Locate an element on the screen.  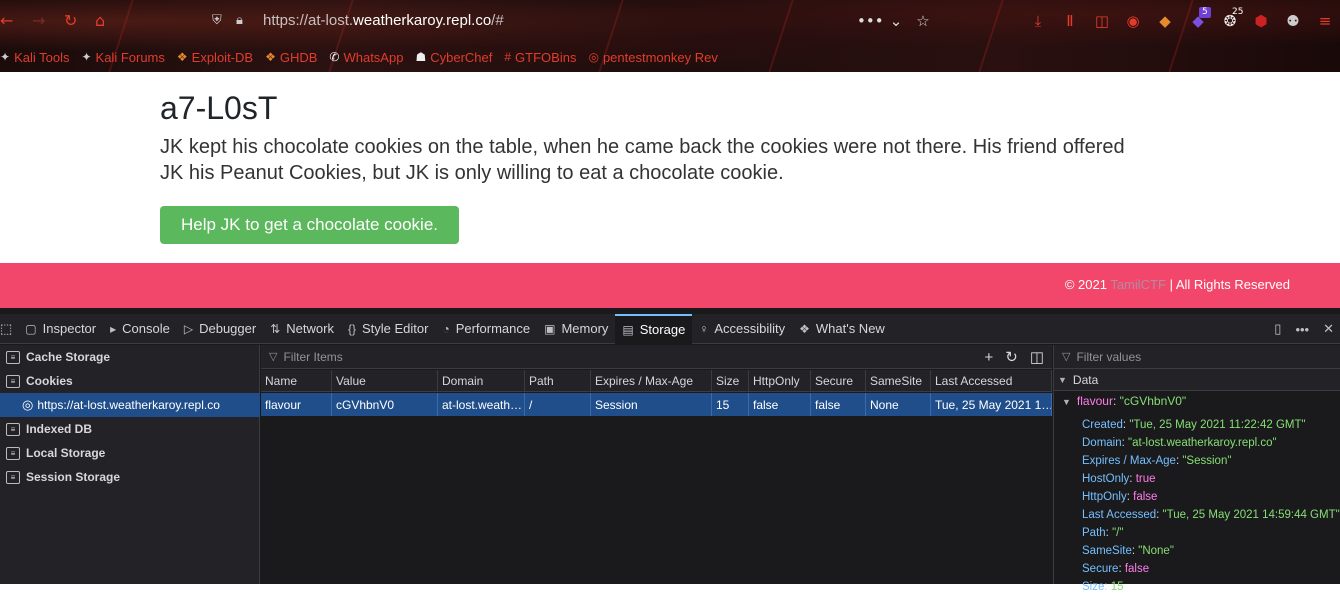
tree-cookie-host: ◎ https://at-lost.weatherkaroy.repl.co is located at coordinates (130, 405).